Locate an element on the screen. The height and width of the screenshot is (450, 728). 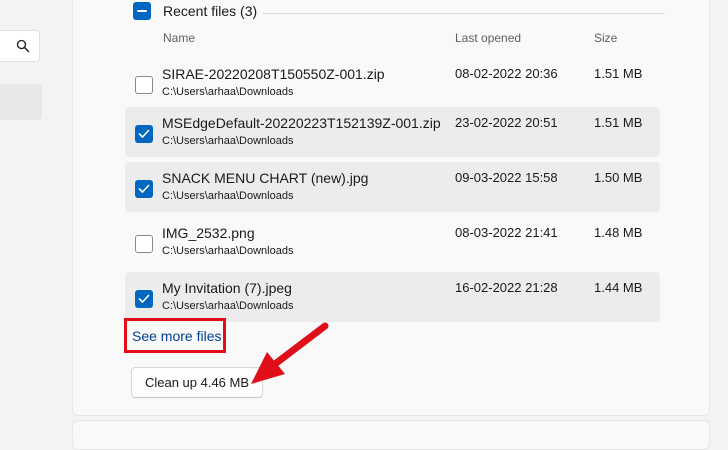
column-header-size: Size is located at coordinates (605, 38).